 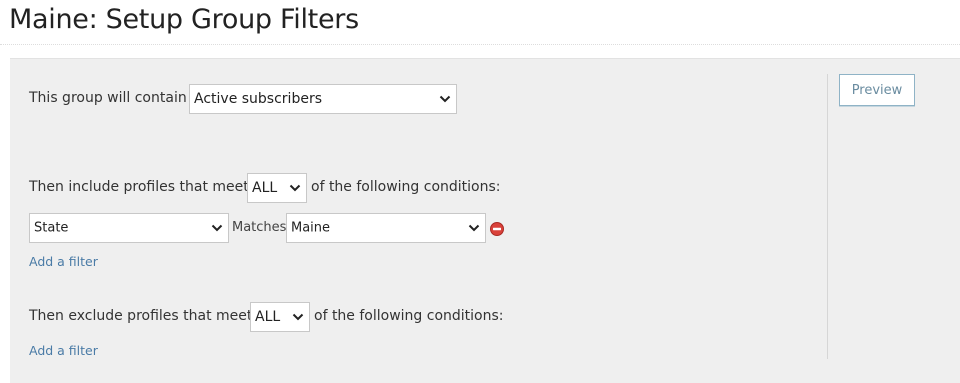 What do you see at coordinates (63, 350) in the screenshot?
I see `exclude-add-filter-link: Add a filter` at bounding box center [63, 350].